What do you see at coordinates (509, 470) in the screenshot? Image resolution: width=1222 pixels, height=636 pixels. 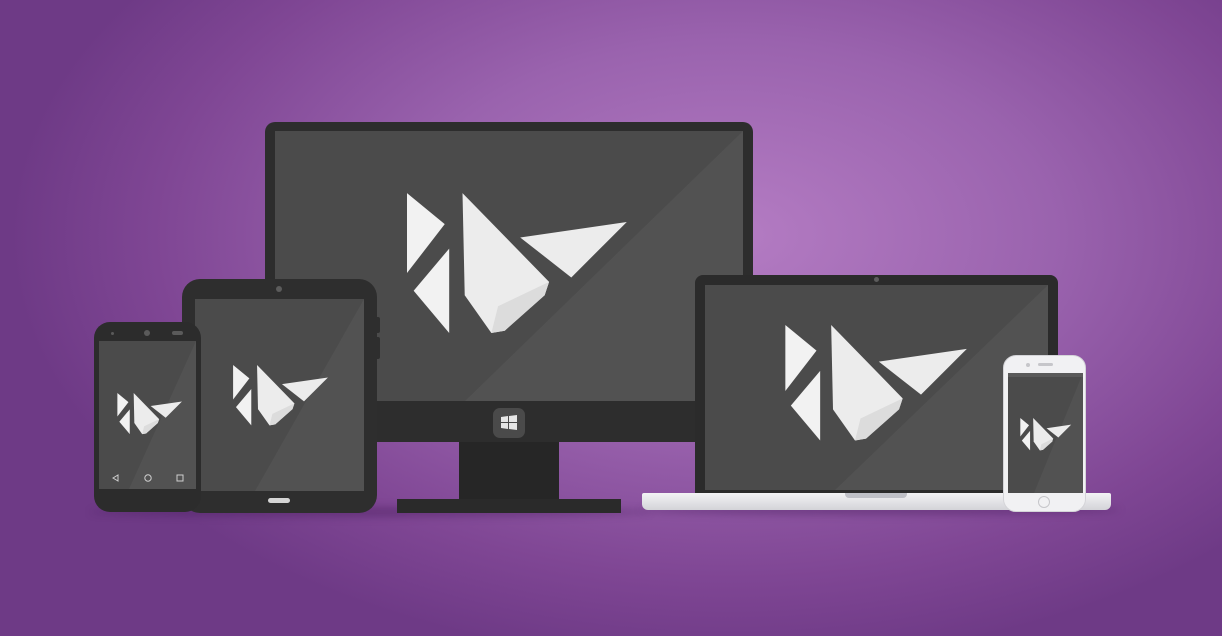 I see `monitor-stand-neck` at bounding box center [509, 470].